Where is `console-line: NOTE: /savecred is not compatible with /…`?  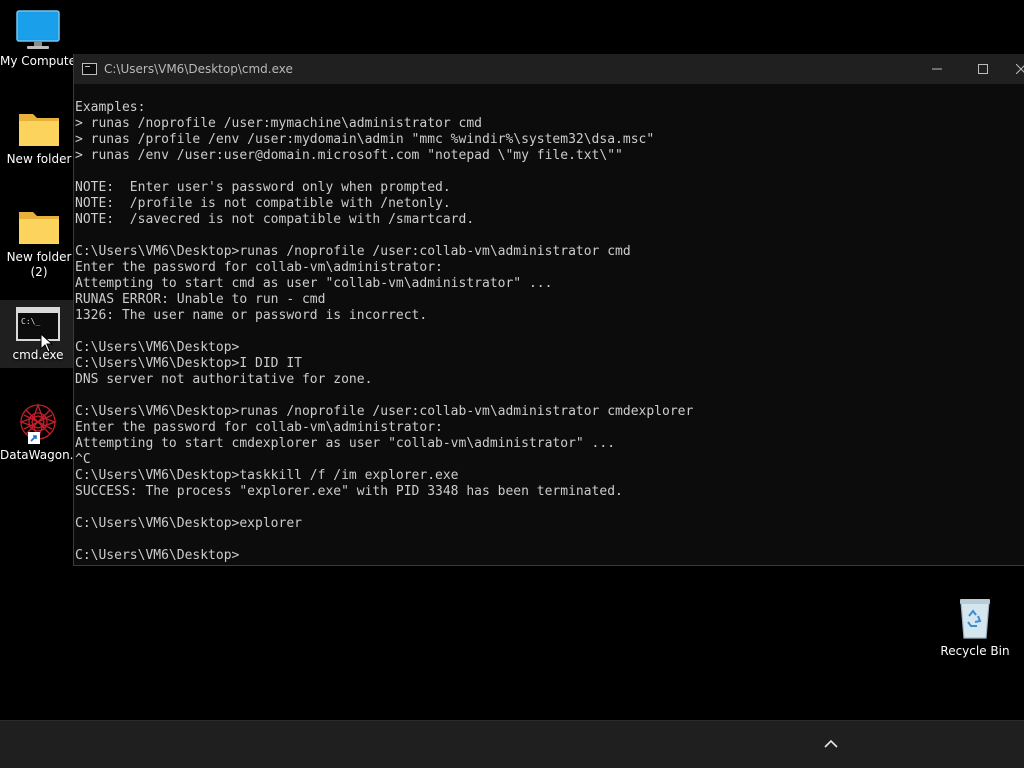 console-line: NOTE: /savecred is not compatible with /… is located at coordinates (275, 219).